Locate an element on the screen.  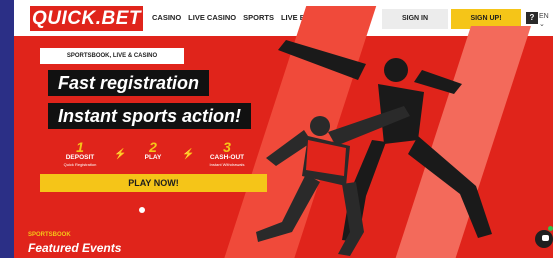
language-label: EN is located at coordinates (544, 16).